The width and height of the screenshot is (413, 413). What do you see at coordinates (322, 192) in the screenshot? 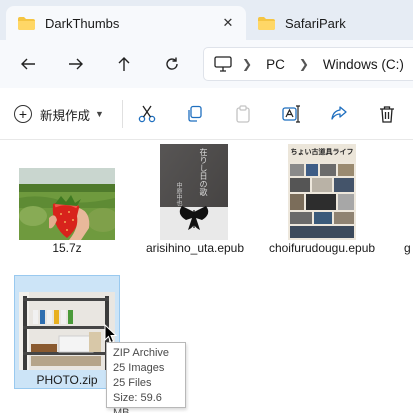
I see `book-cover-thumbnail: ちょい古道具ライフ` at bounding box center [322, 192].